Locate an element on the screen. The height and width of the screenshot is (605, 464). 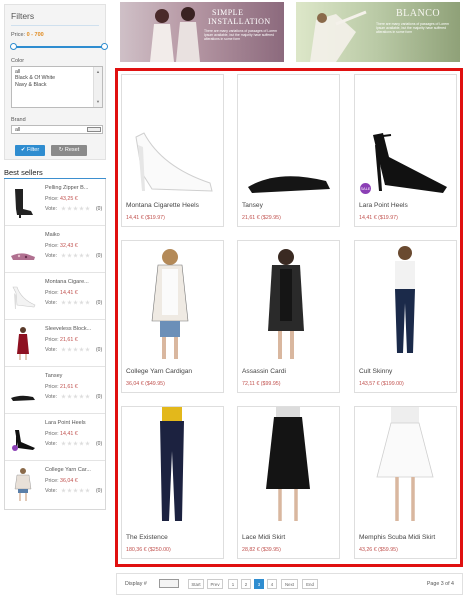
best-seller-item: Tansey Price: 21,61 € Vote: (0) is located at coordinates (55, 390).